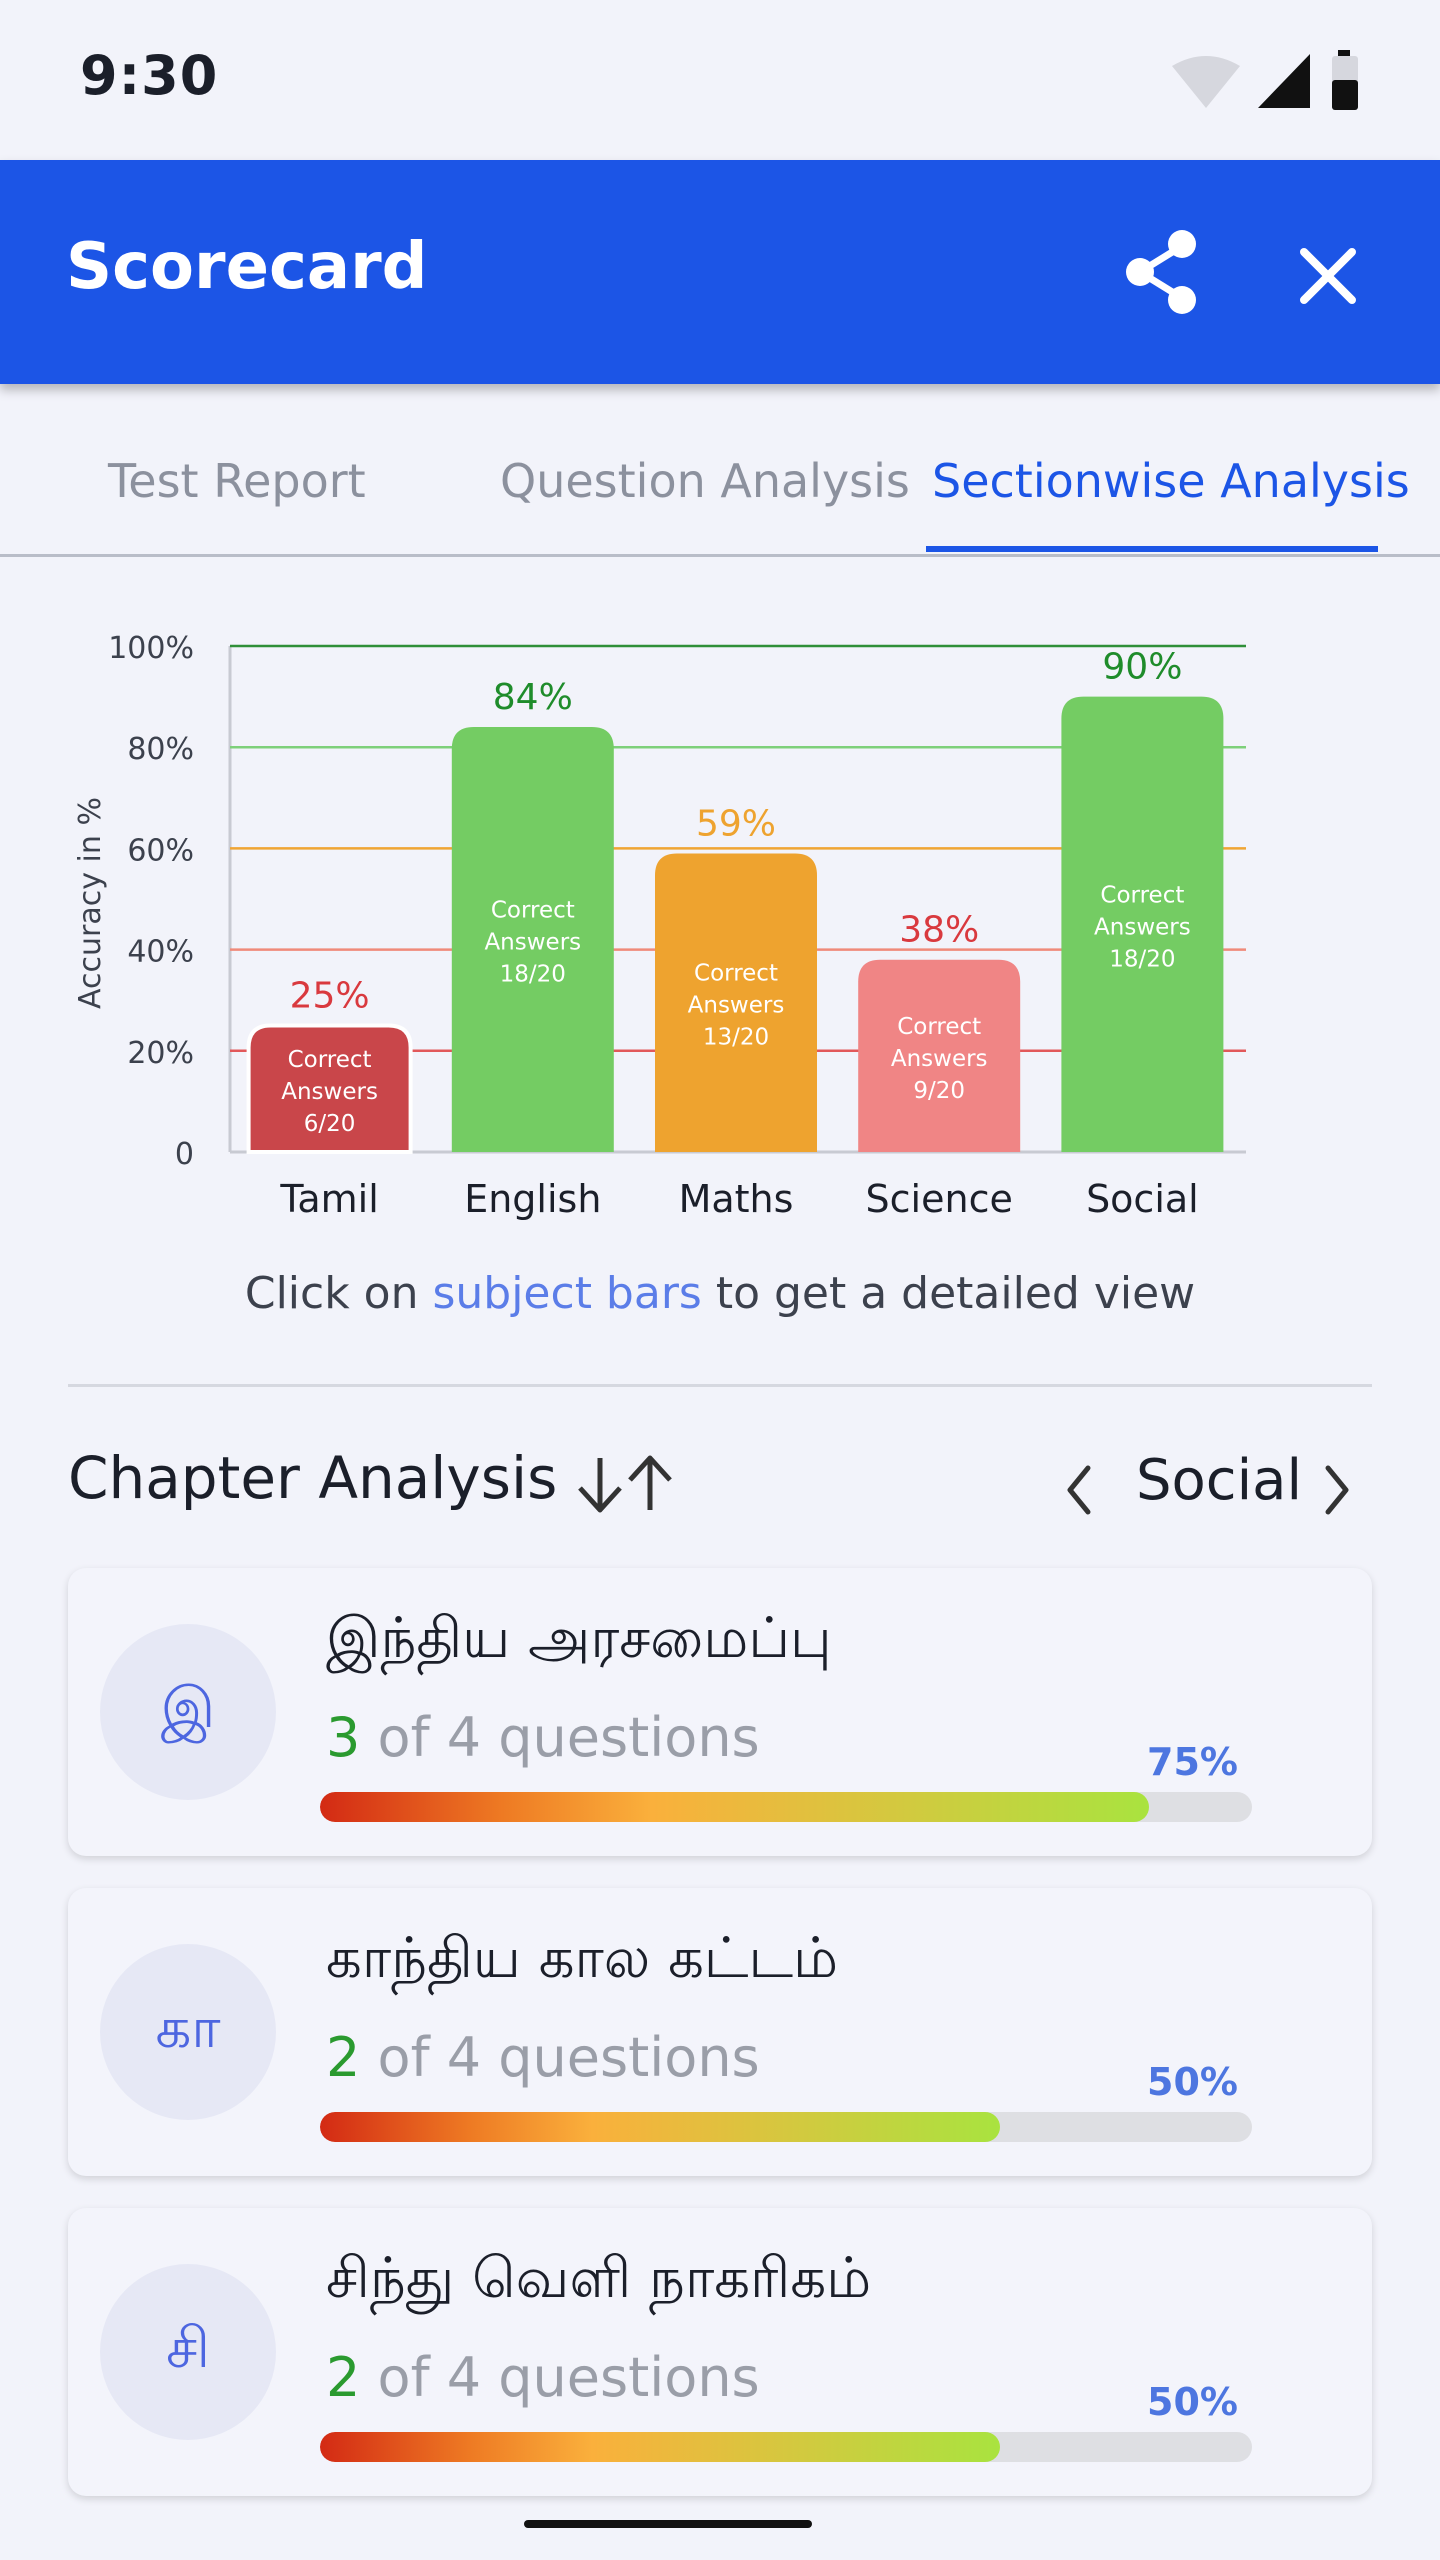  What do you see at coordinates (579, 1638) in the screenshot?
I see `chapter-name: இந்திய அரசமைப்பு` at bounding box center [579, 1638].